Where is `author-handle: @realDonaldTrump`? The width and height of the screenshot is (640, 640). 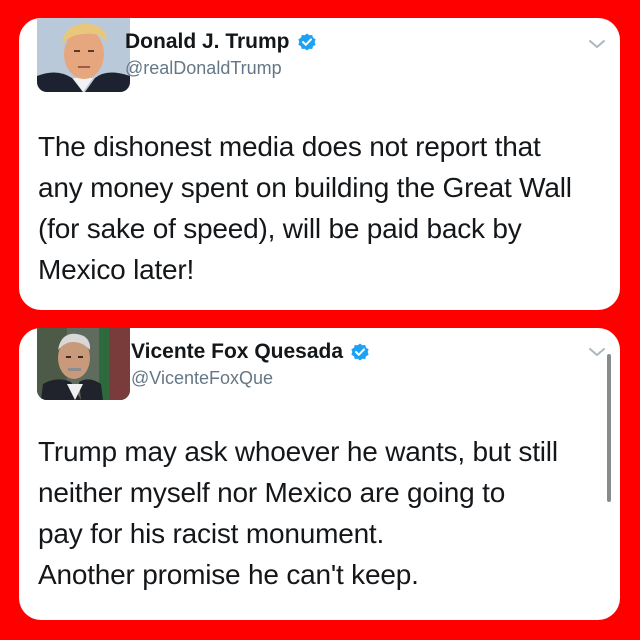 author-handle: @realDonaldTrump is located at coordinates (203, 68).